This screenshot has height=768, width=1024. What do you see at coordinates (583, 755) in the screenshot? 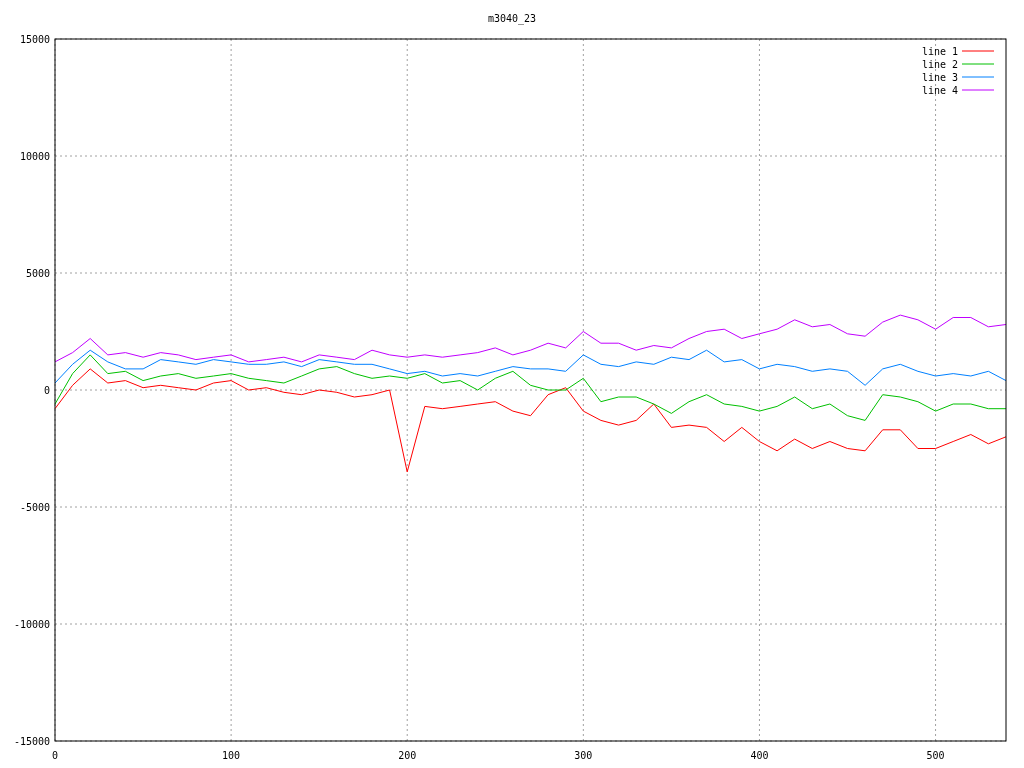
I see `x-tick-label: 300` at bounding box center [583, 755].